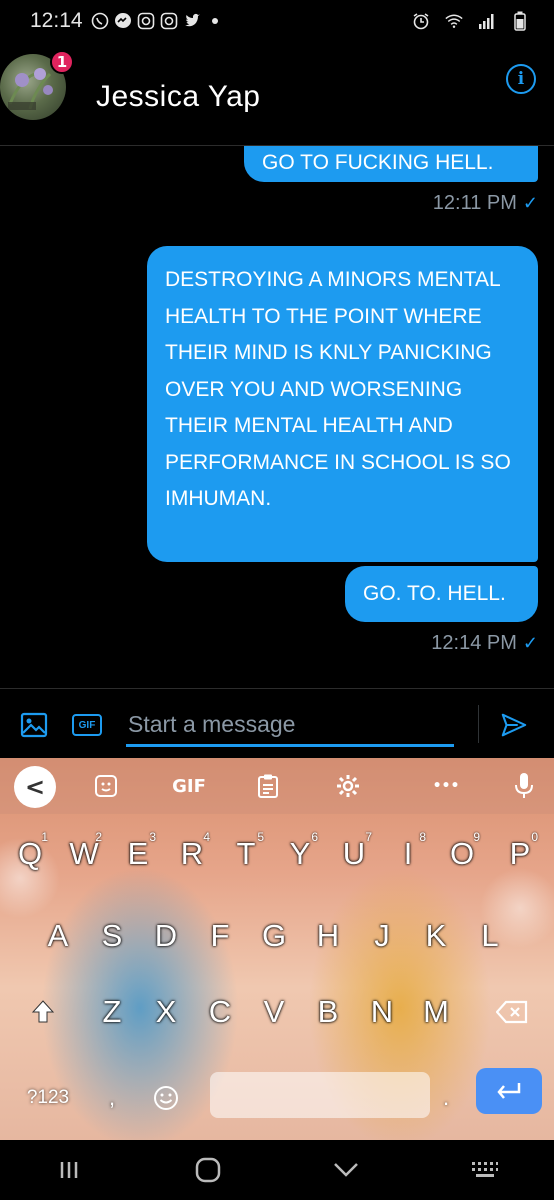  I want to click on key-e: E3, so click(138, 854).